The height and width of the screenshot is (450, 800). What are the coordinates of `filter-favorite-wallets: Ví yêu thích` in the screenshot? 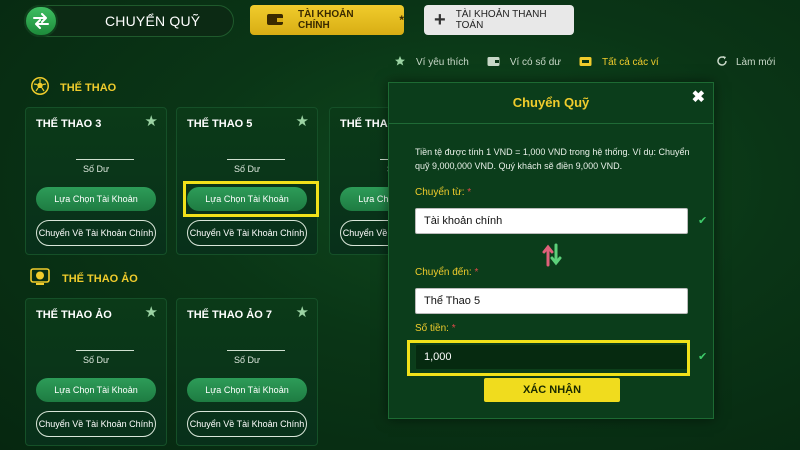 It's located at (431, 62).